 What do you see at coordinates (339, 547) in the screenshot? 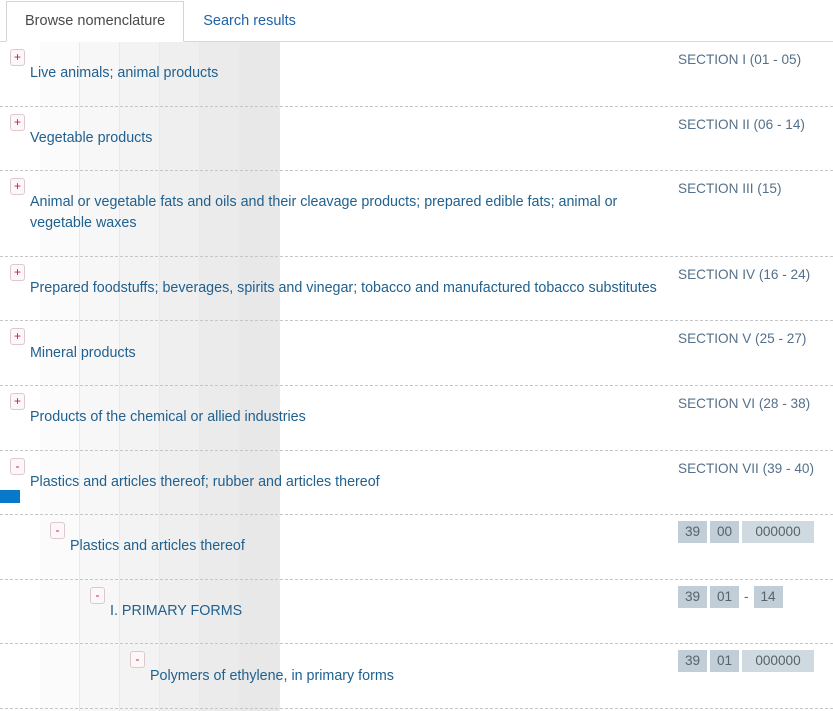
I see `tree-row-label-cell: - Plastics and articles thereof` at bounding box center [339, 547].